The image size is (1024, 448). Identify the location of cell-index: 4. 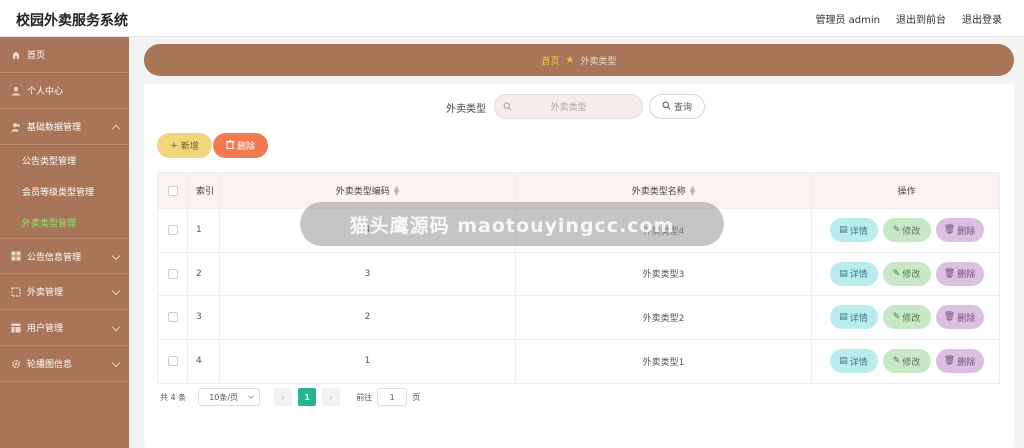
(204, 361).